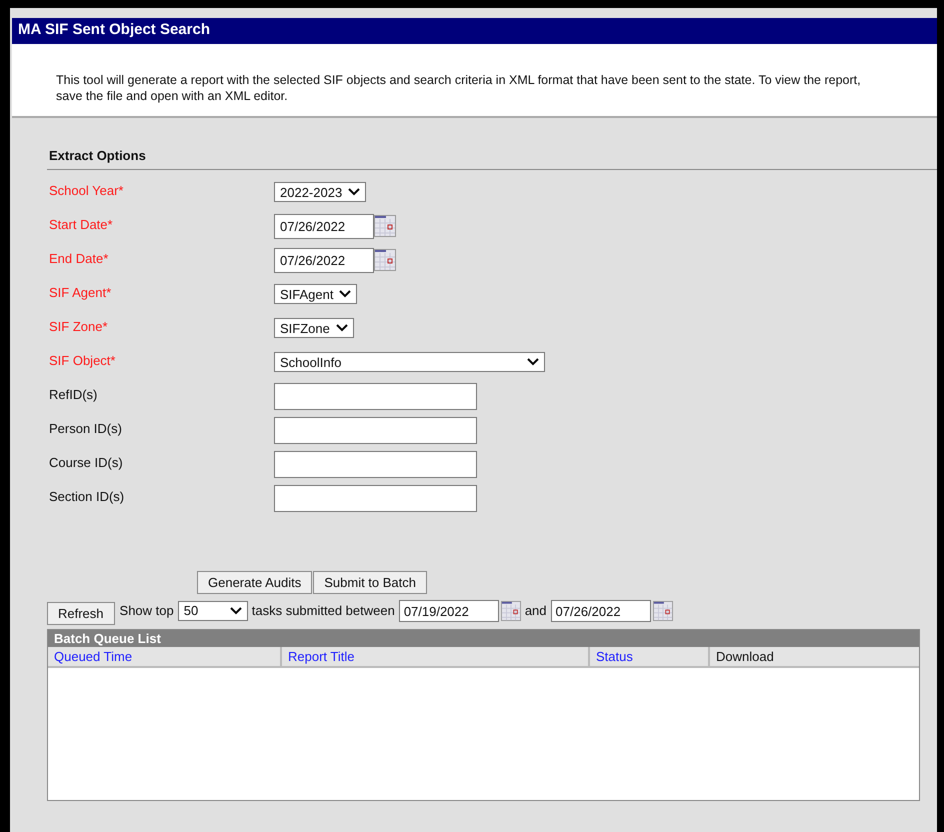 This screenshot has height=832, width=944. I want to click on action-button: Submit to Batch, so click(370, 582).